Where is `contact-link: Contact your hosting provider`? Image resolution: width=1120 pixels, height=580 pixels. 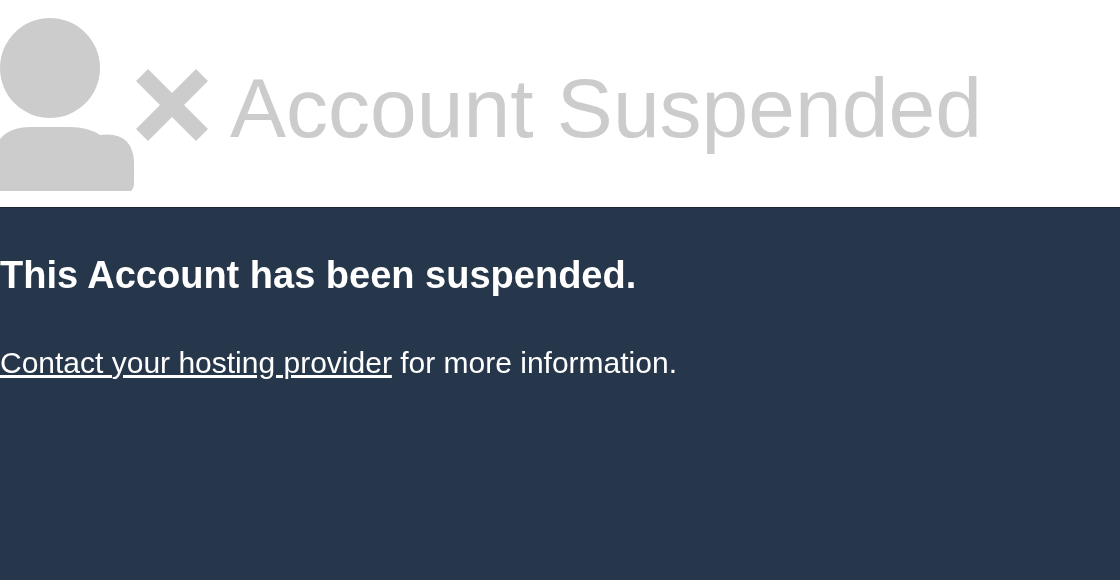 contact-link: Contact your hosting provider is located at coordinates (196, 362).